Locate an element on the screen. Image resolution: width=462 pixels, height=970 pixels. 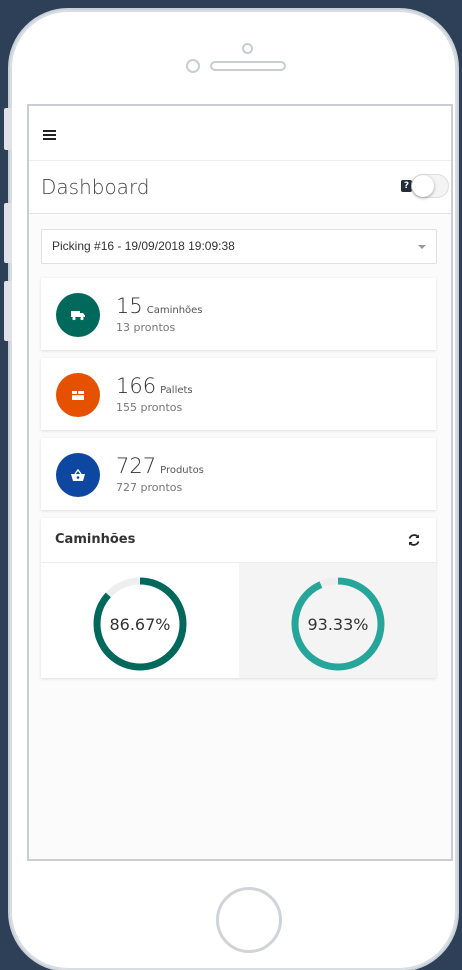
caret-down-icon is located at coordinates (422, 247).